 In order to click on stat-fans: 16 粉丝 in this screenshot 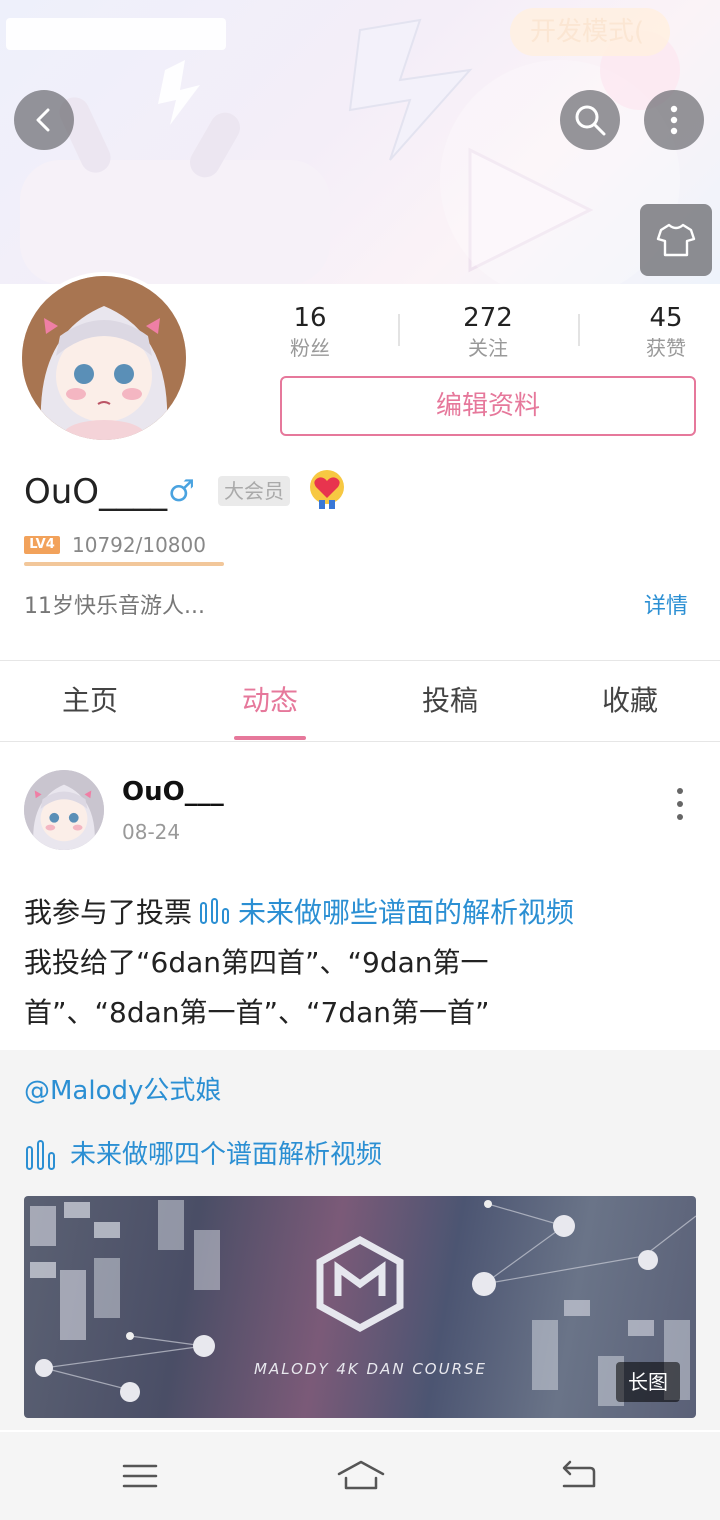, I will do `click(310, 330)`.